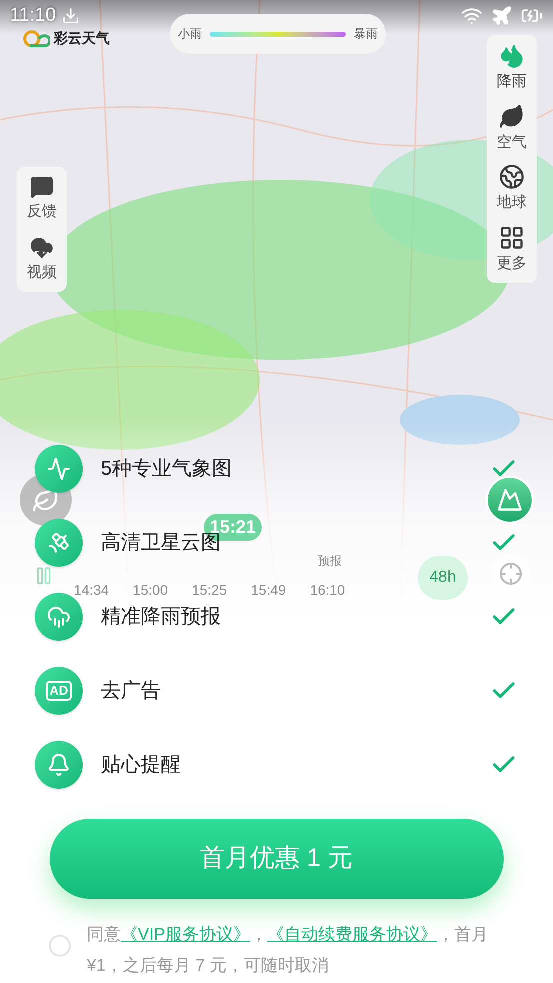 The height and width of the screenshot is (983, 553). I want to click on map-tool-button: 更多, so click(512, 249).